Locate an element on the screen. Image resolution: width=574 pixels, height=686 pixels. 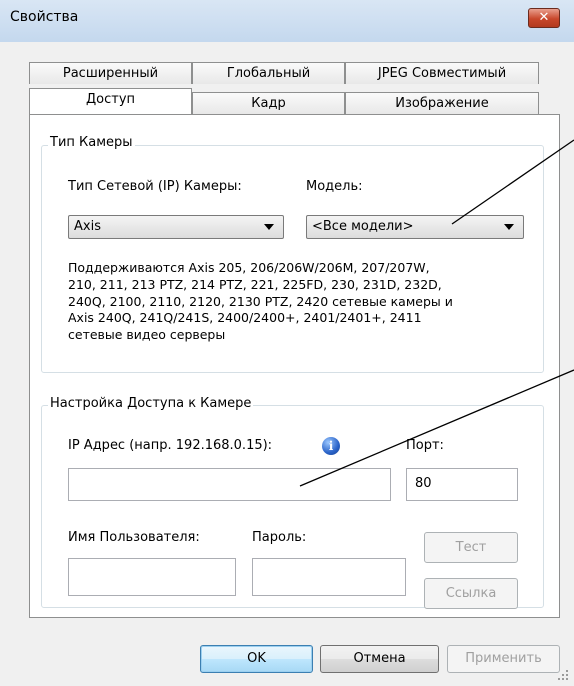
tab-global: Глобальный is located at coordinates (268, 73).